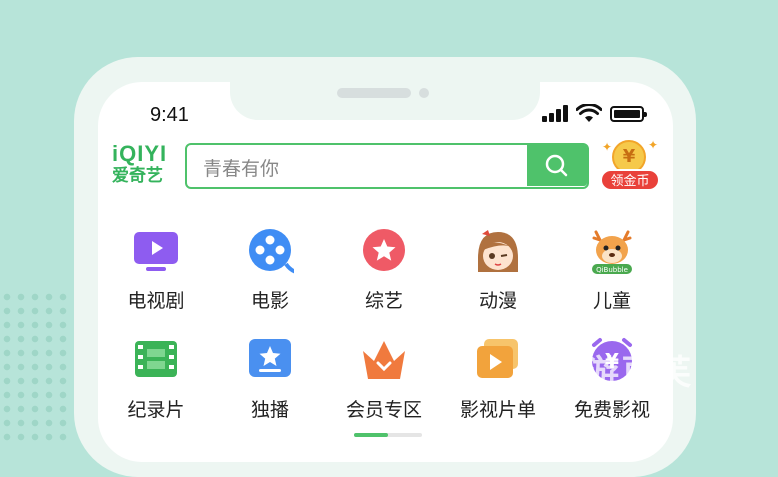  I want to click on search-button, so click(557, 165).